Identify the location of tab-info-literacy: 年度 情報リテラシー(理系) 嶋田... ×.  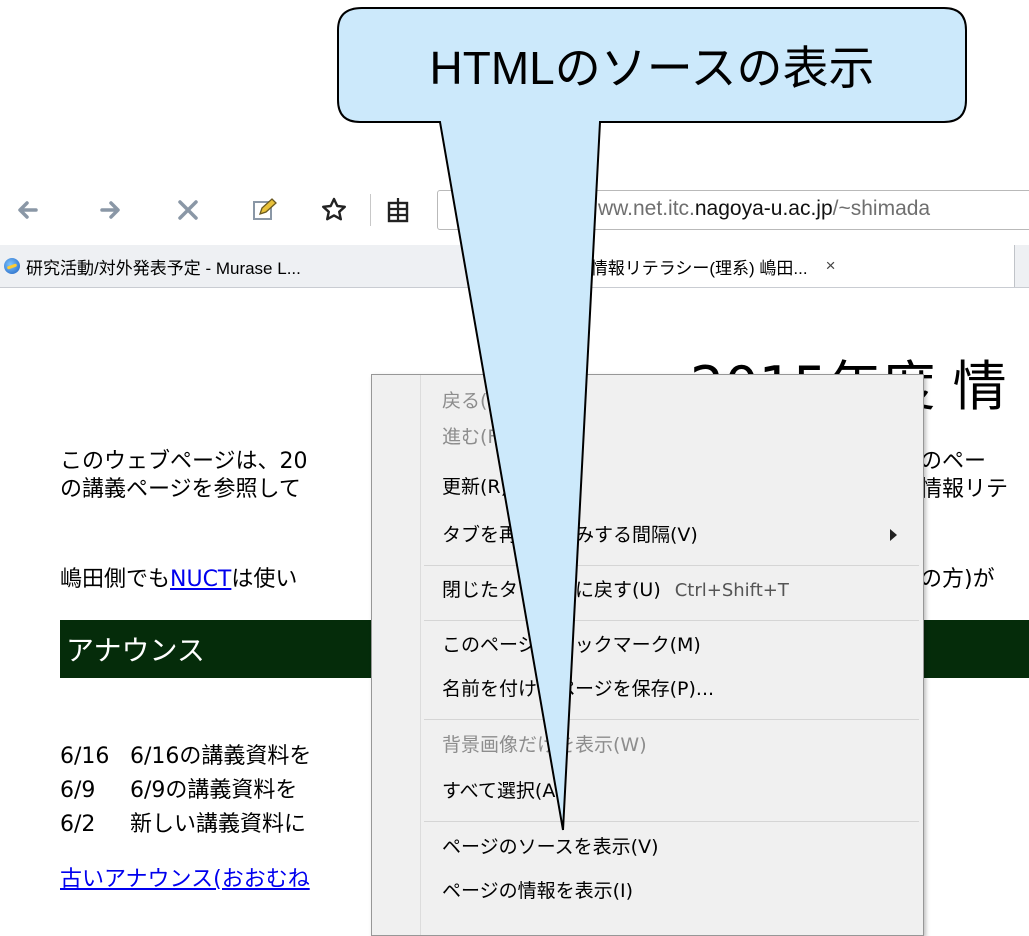
(760, 266).